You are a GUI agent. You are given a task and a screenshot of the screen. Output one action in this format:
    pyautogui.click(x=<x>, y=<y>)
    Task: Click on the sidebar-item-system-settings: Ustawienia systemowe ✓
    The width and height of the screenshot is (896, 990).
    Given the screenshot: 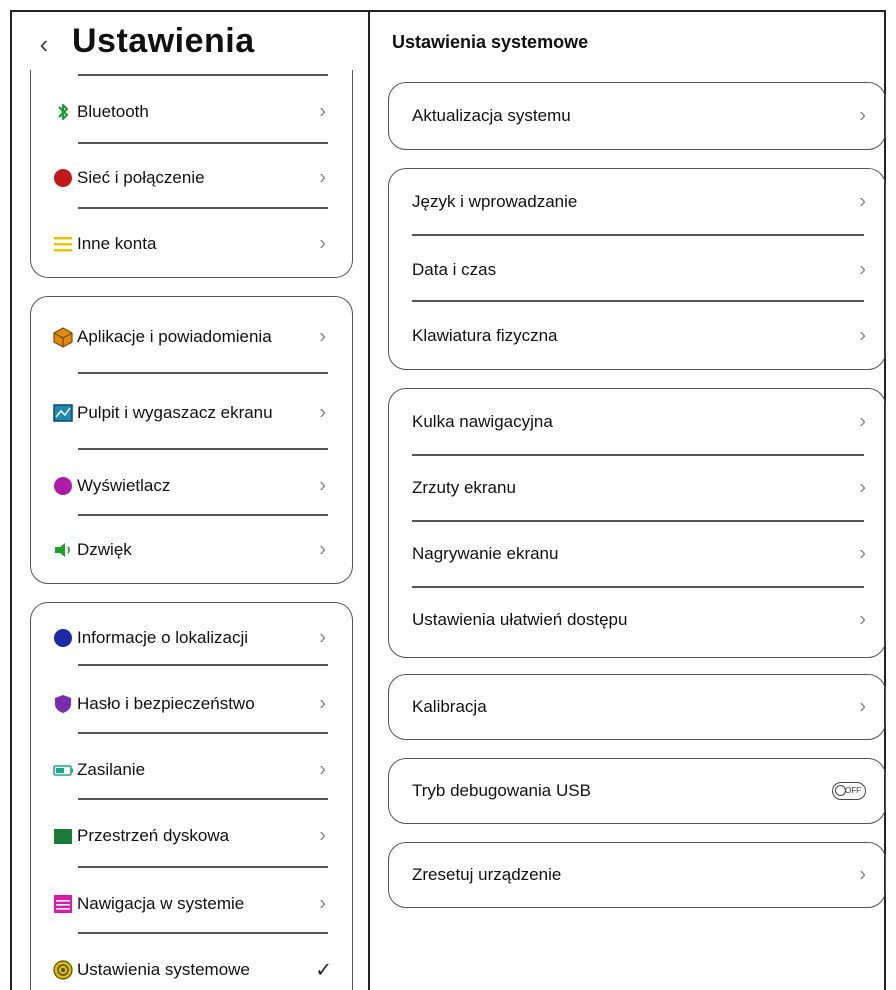 What is the action you would take?
    pyautogui.click(x=197, y=970)
    